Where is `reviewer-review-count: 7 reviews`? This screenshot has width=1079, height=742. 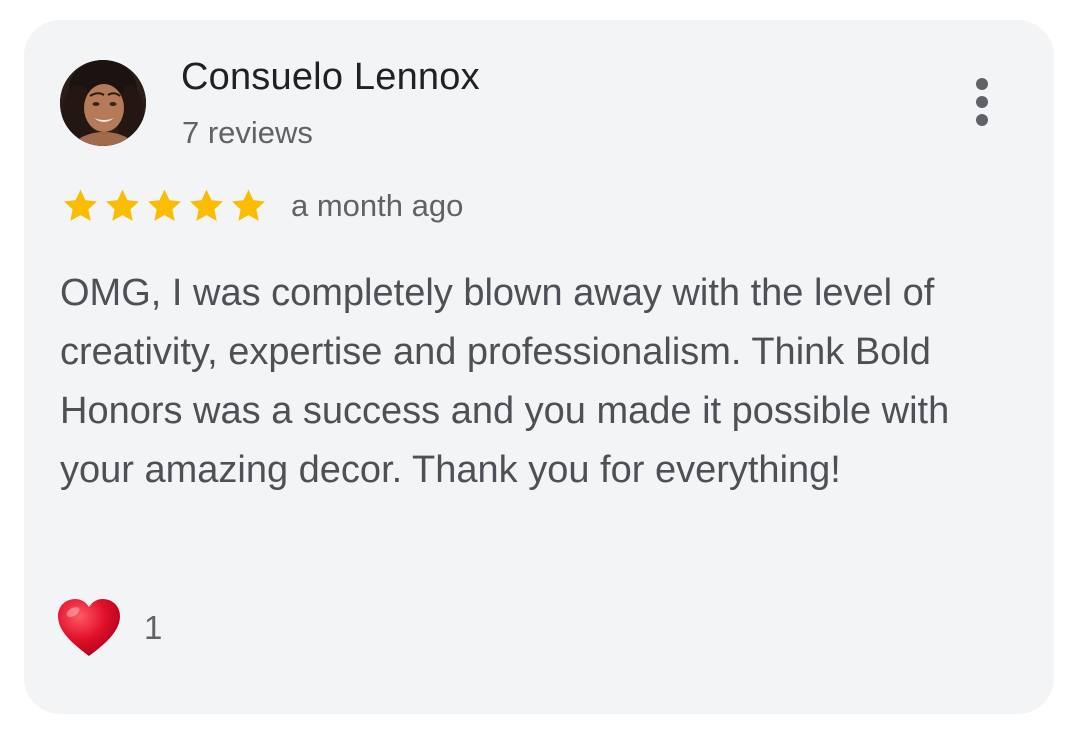
reviewer-review-count: 7 reviews is located at coordinates (247, 133).